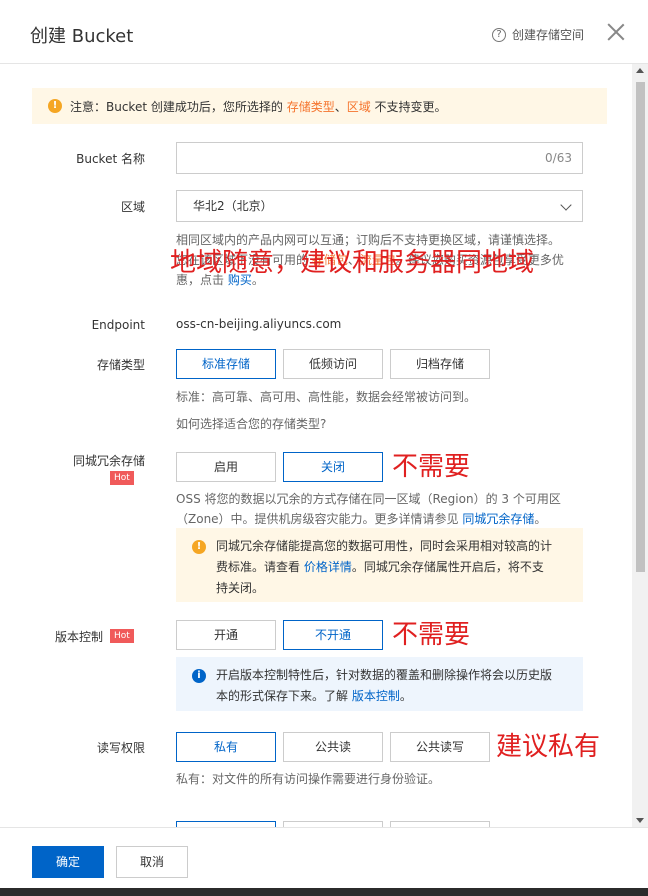 This screenshot has width=648, height=896. I want to click on bucket-name-label: Bucket 名称, so click(110, 159).